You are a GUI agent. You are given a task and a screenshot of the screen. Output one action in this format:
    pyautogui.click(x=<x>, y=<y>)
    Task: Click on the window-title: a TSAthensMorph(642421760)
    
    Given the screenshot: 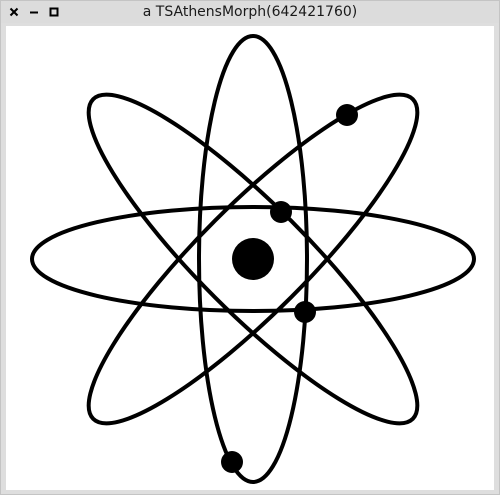 What is the action you would take?
    pyautogui.click(x=250, y=12)
    